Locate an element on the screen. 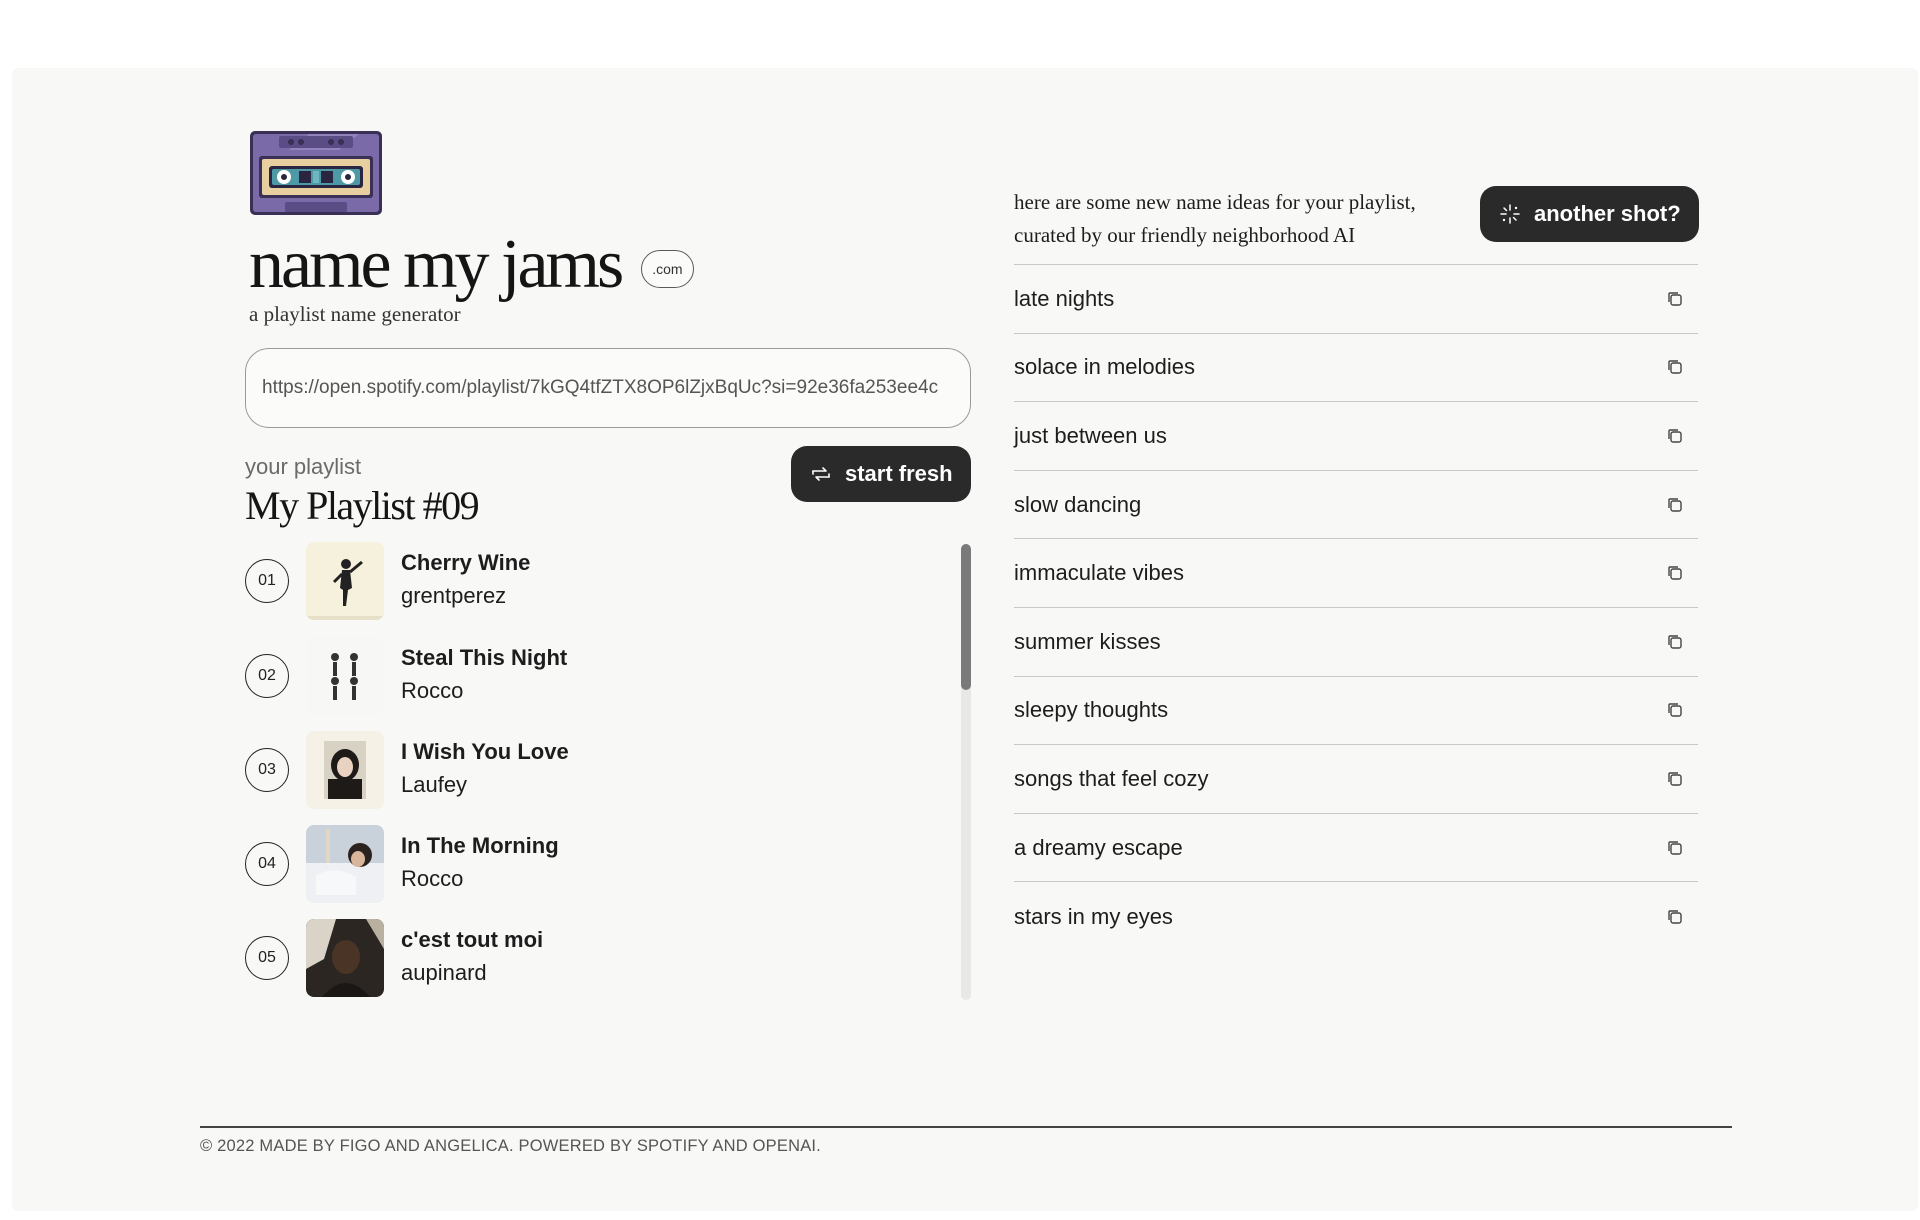 This screenshot has width=1920, height=1220. scrollbar-thumb is located at coordinates (966, 617).